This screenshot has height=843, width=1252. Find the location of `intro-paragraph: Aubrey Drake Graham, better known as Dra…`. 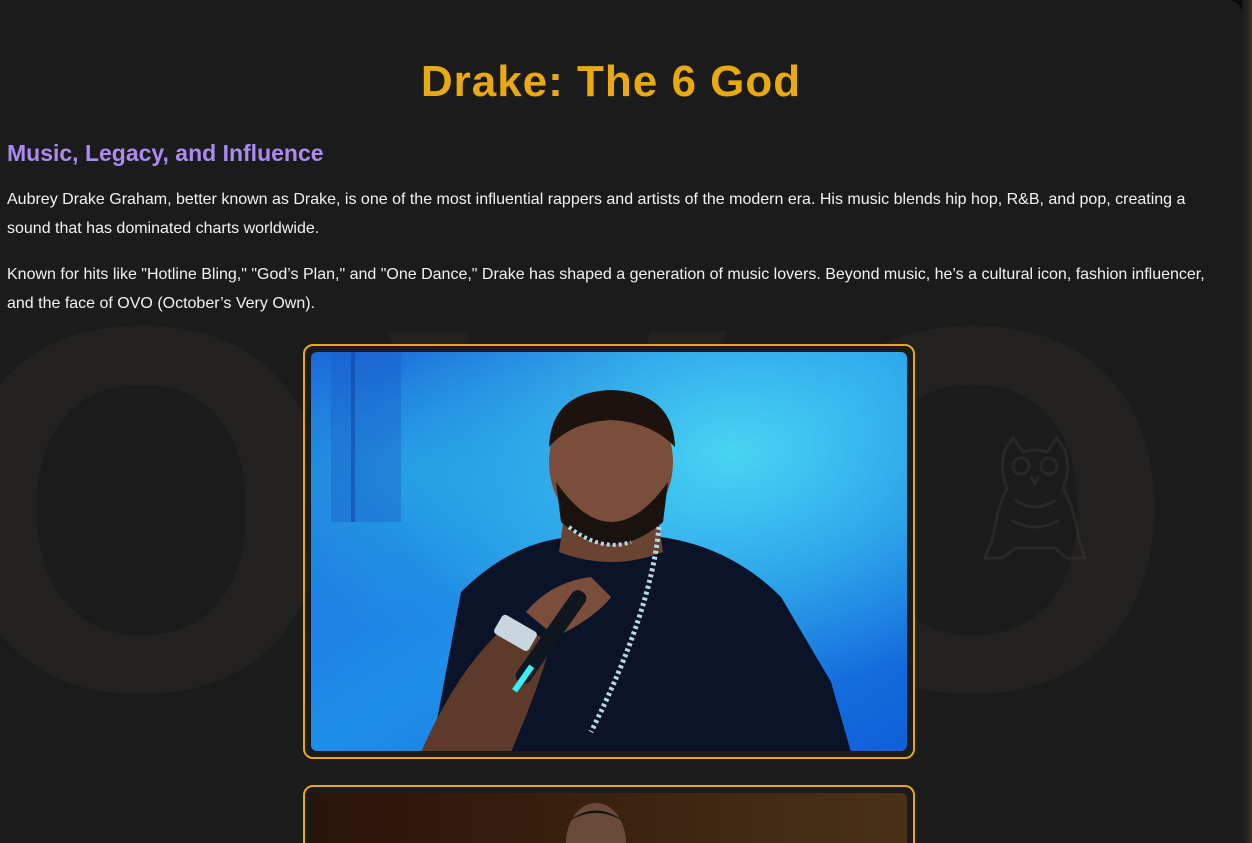

intro-paragraph: Aubrey Drake Graham, better known as Dra… is located at coordinates (596, 214).